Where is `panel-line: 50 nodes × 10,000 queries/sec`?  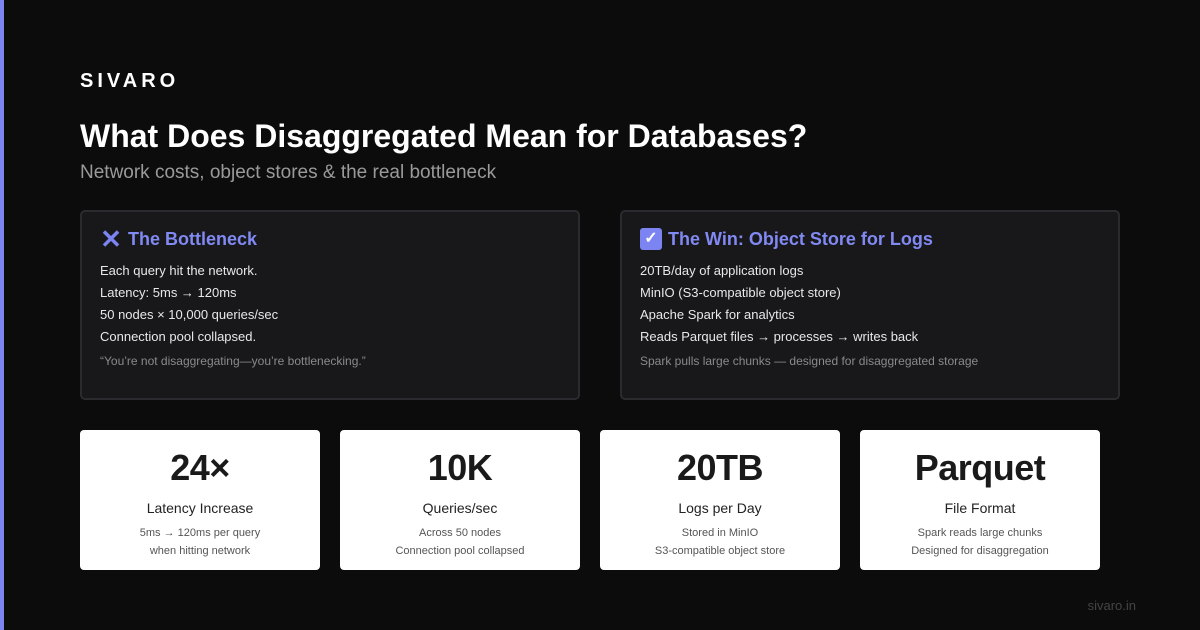 panel-line: 50 nodes × 10,000 queries/sec is located at coordinates (189, 314).